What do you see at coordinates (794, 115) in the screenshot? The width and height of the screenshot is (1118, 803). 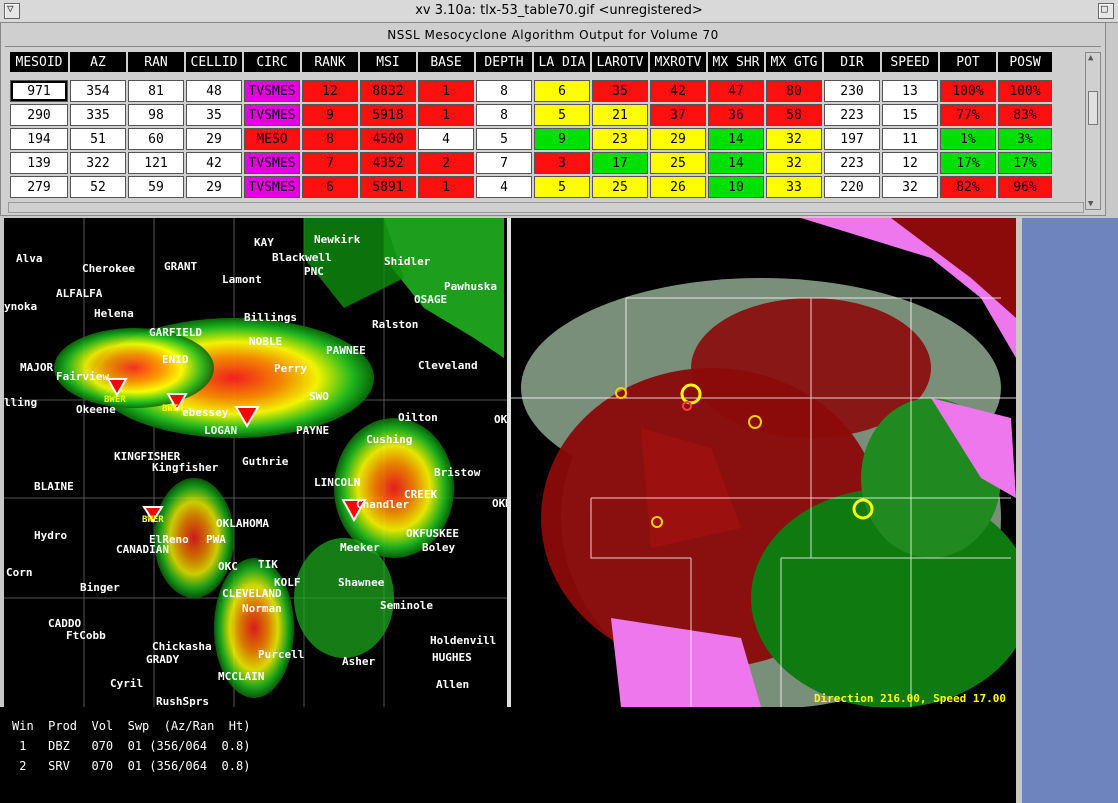 I see `table-cell: 58` at bounding box center [794, 115].